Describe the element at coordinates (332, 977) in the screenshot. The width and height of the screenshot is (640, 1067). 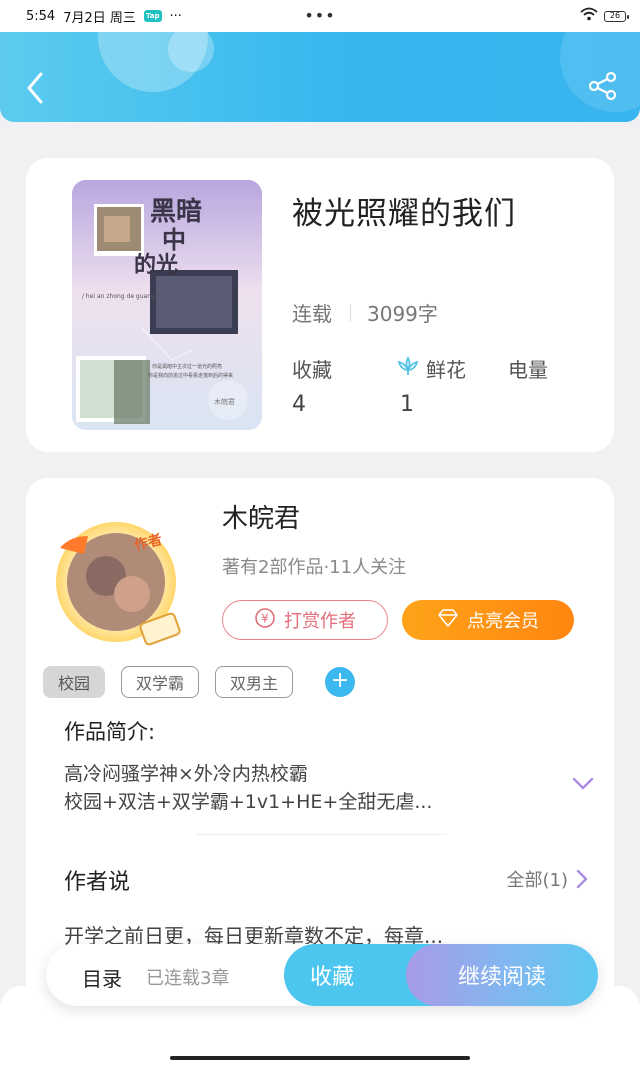
I see `collect-label: 收藏` at that location.